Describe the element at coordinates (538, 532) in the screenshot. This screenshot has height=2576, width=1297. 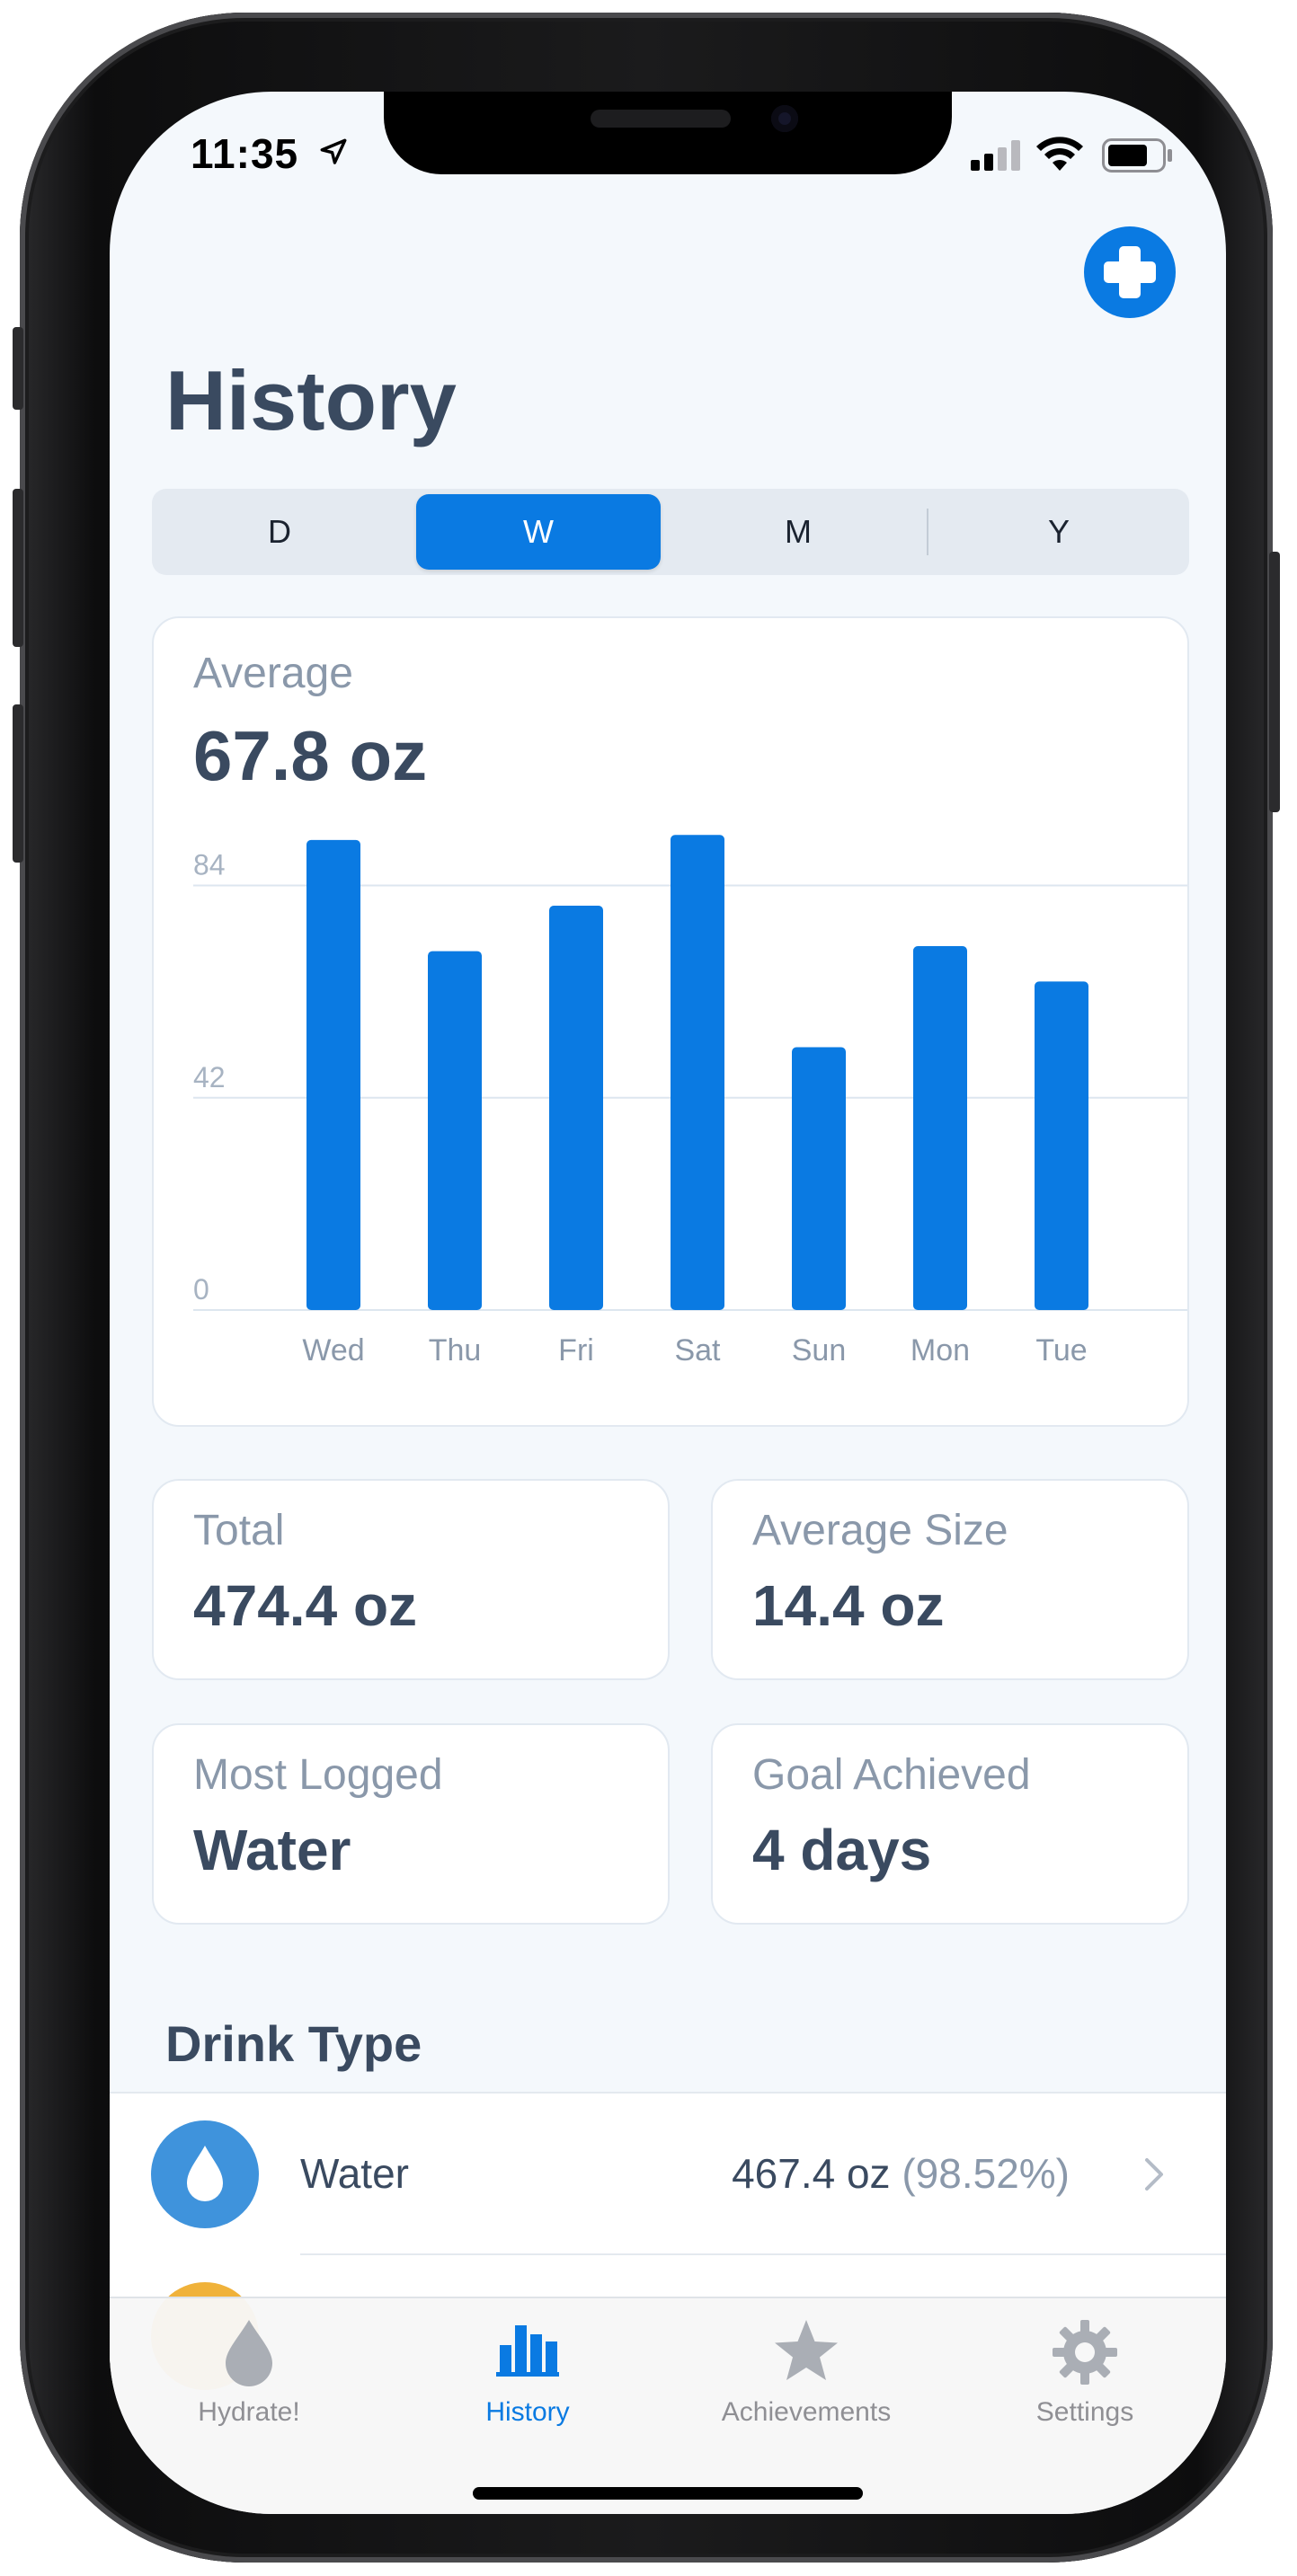
I see `segment-week: W` at that location.